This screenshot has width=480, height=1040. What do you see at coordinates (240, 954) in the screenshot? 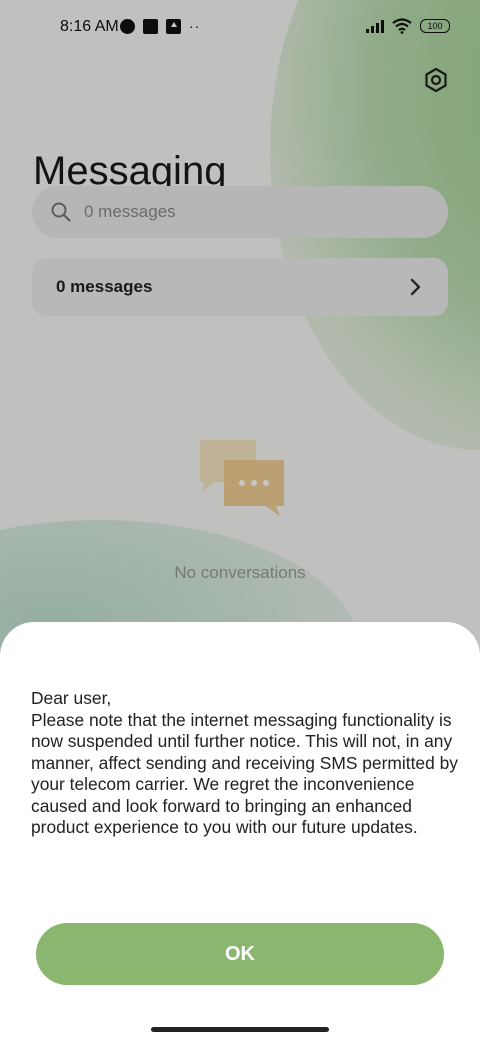
I see `ok-button: OK` at bounding box center [240, 954].